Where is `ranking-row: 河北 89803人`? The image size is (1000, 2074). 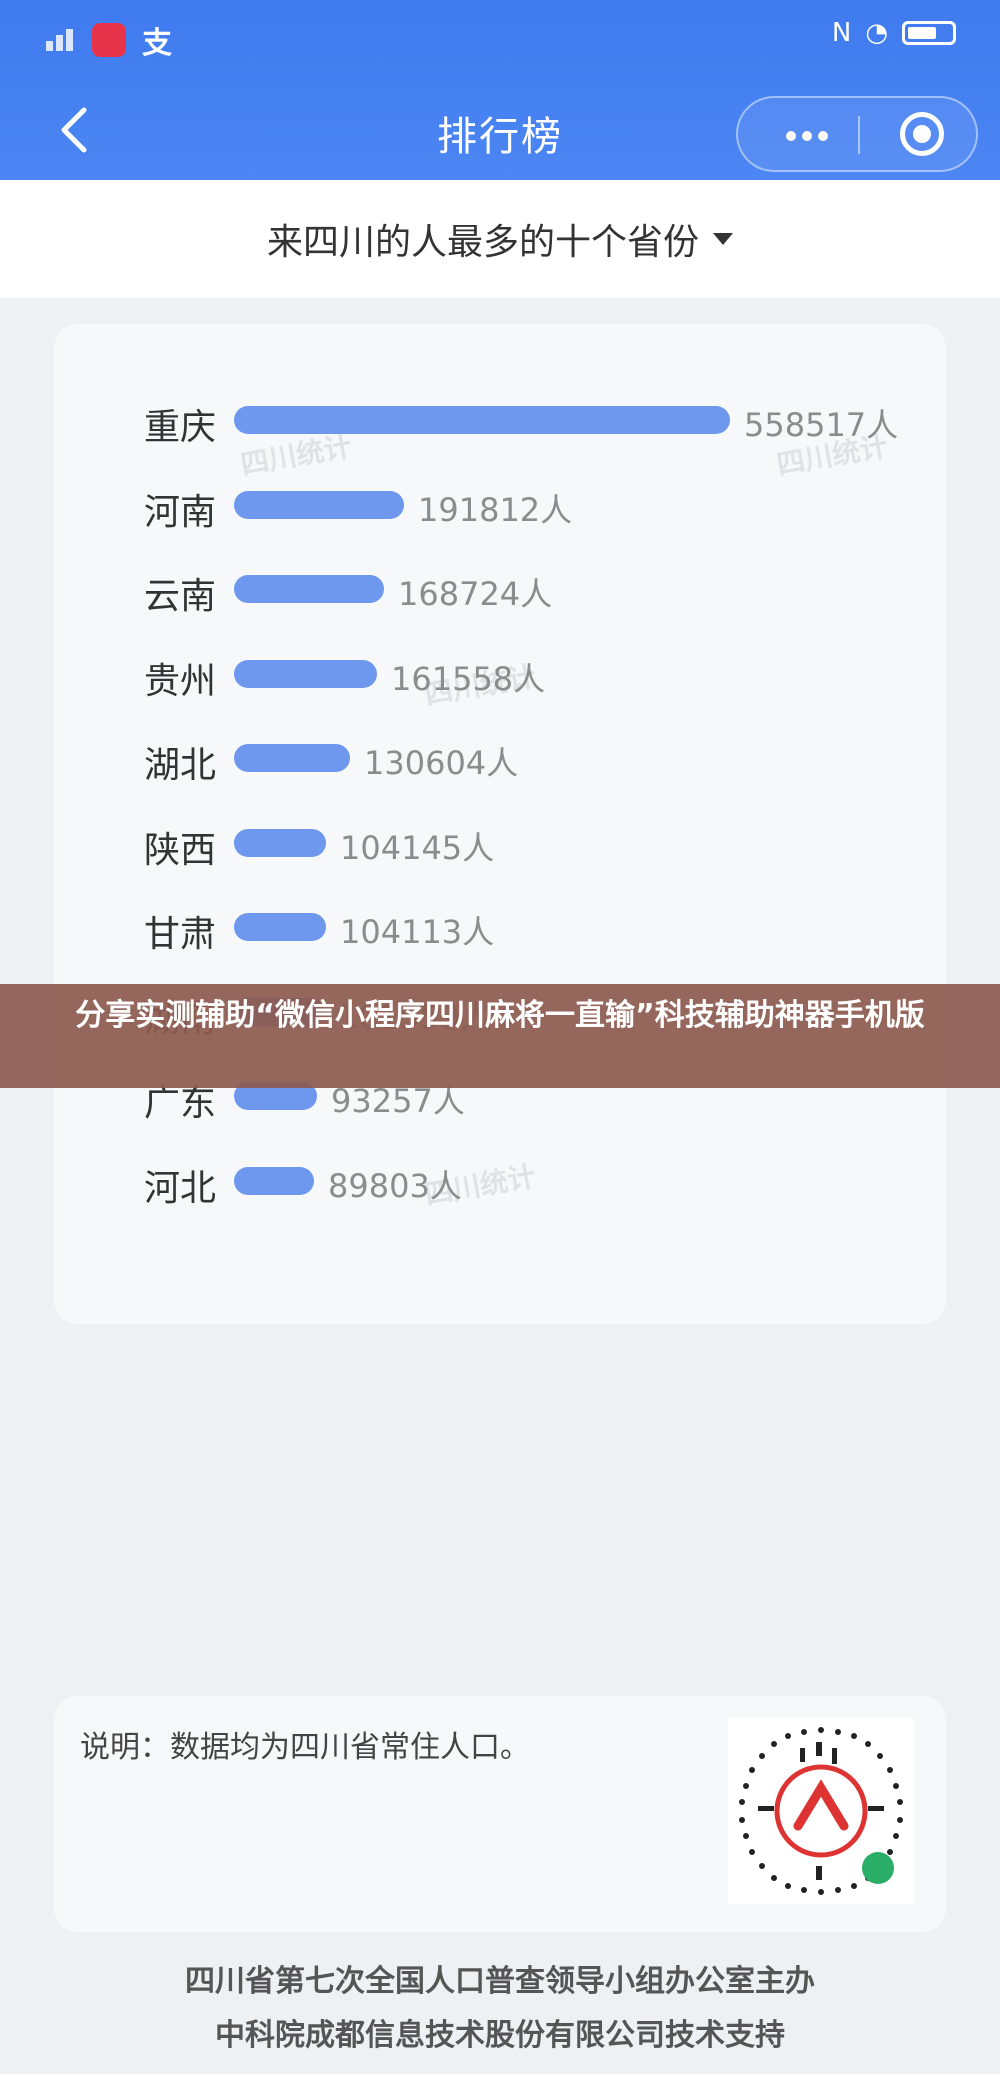 ranking-row: 河北 89803人 is located at coordinates (500, 1183).